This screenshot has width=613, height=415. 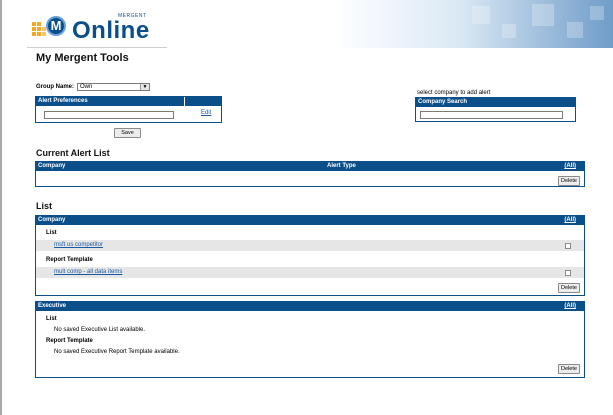 What do you see at coordinates (145, 87) in the screenshot?
I see `chevron-down-icon: ▼` at bounding box center [145, 87].